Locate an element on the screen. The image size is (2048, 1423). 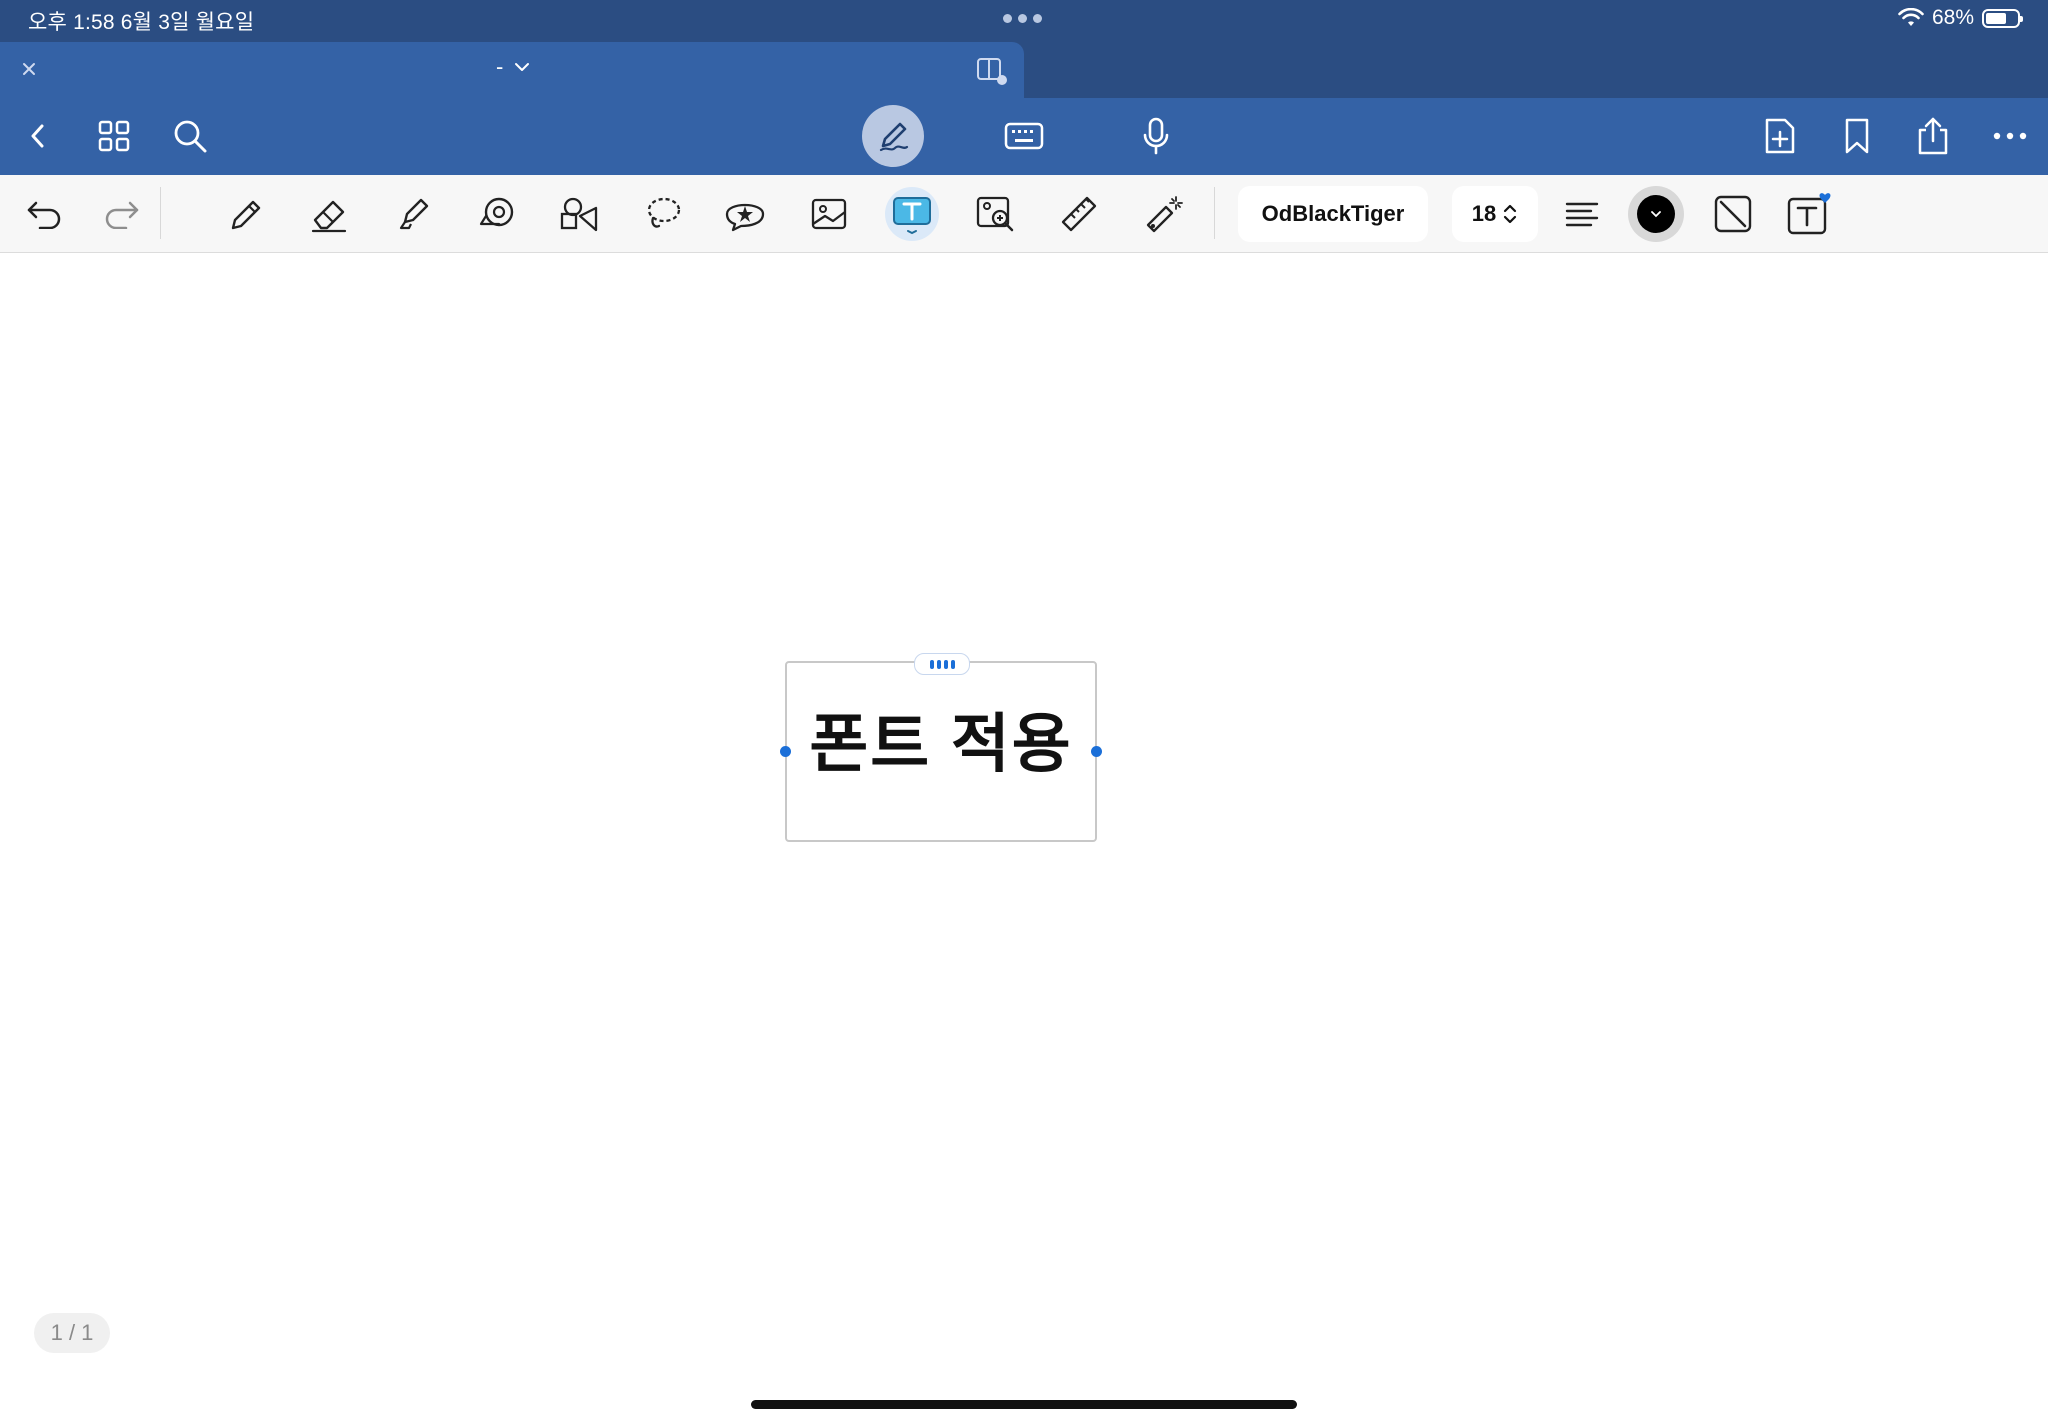
grid-icon is located at coordinates (114, 136).